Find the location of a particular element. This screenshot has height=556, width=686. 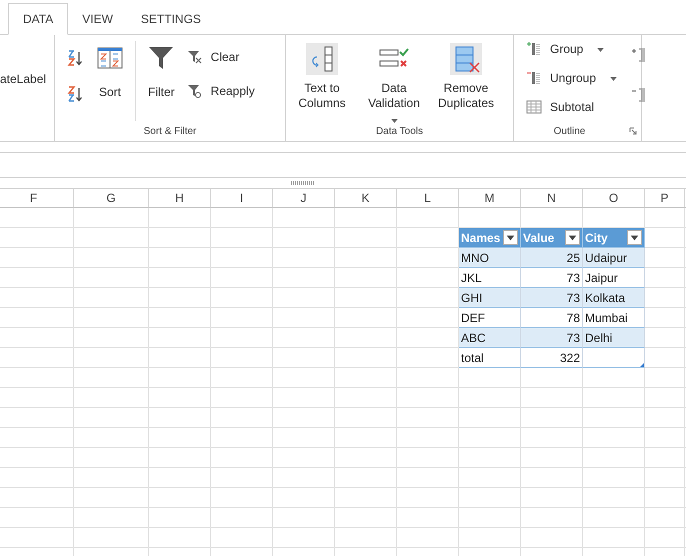

column-header: M is located at coordinates (490, 198).